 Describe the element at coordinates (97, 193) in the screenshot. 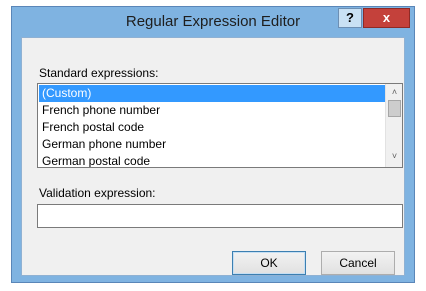

I see `validation-expression-label: Validation expression:` at that location.